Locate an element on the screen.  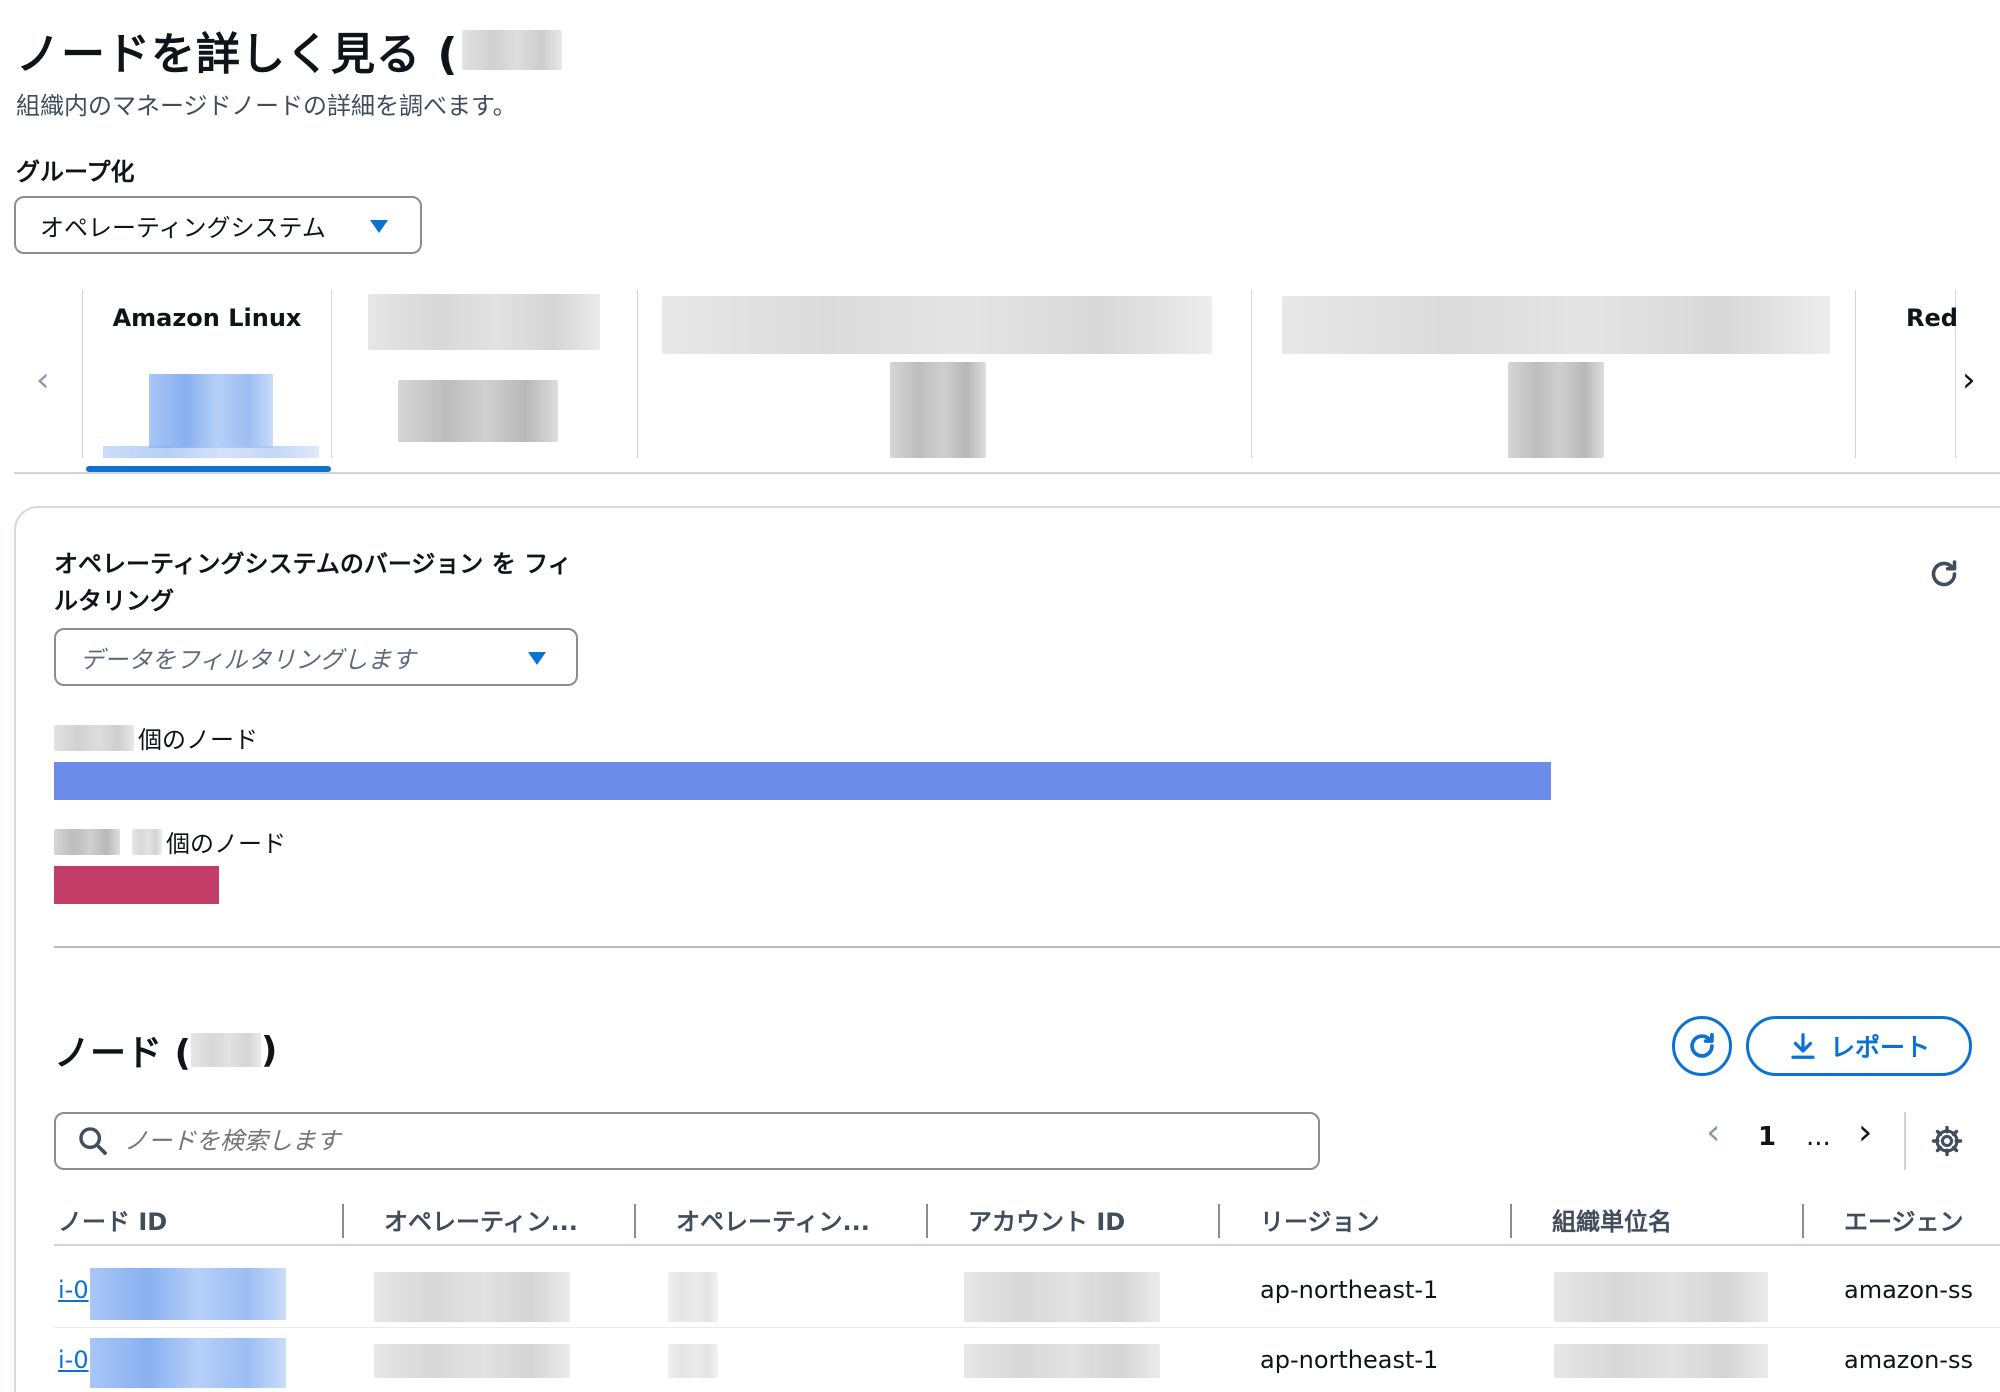
filter-select: データをフィルタリングします is located at coordinates (316, 657).